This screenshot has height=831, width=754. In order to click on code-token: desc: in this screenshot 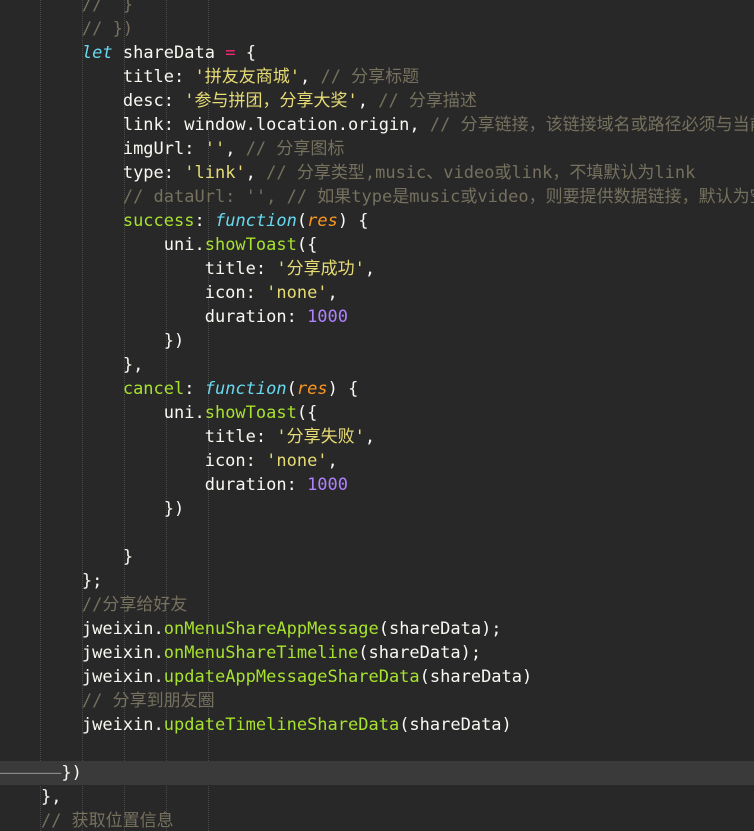, I will do `click(153, 101)`.